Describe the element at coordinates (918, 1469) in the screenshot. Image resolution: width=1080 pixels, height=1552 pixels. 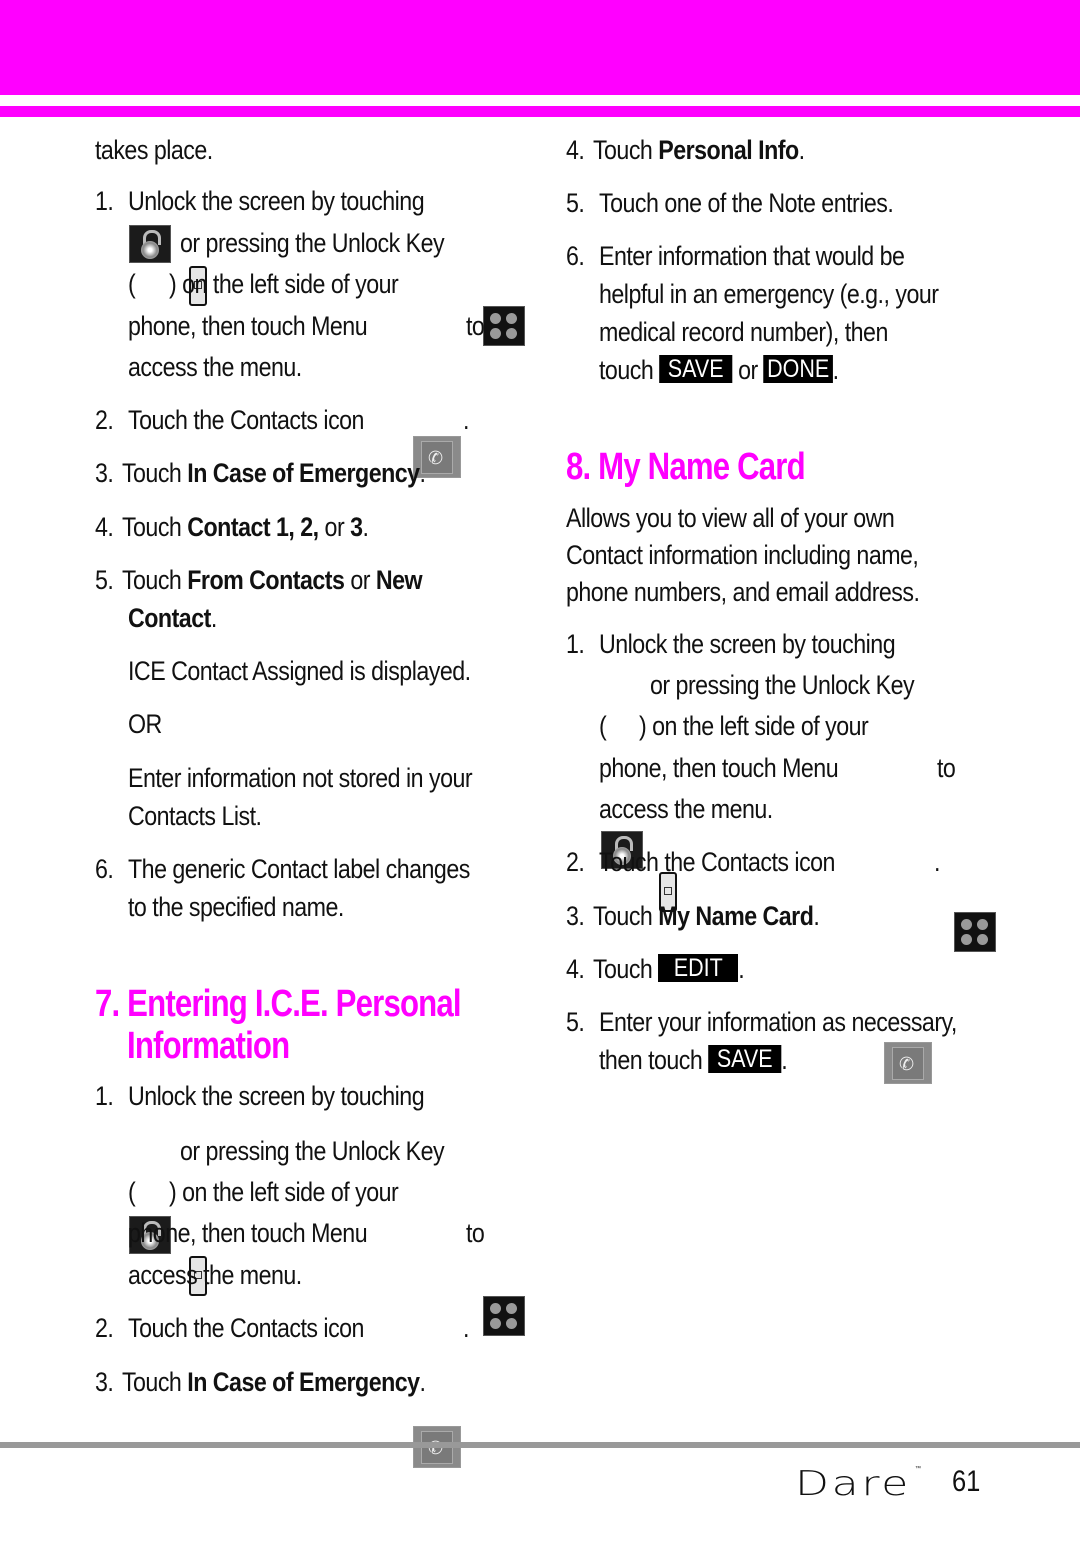
I see `trademark-mark: ™` at that location.